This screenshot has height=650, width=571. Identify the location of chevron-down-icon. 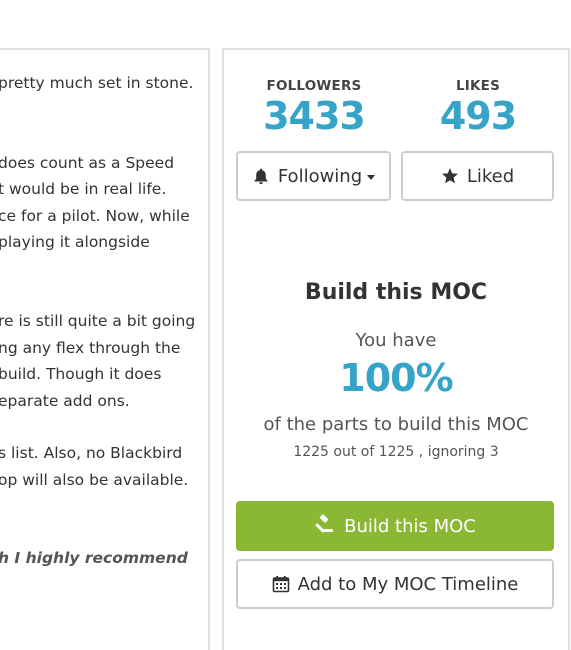
(371, 177).